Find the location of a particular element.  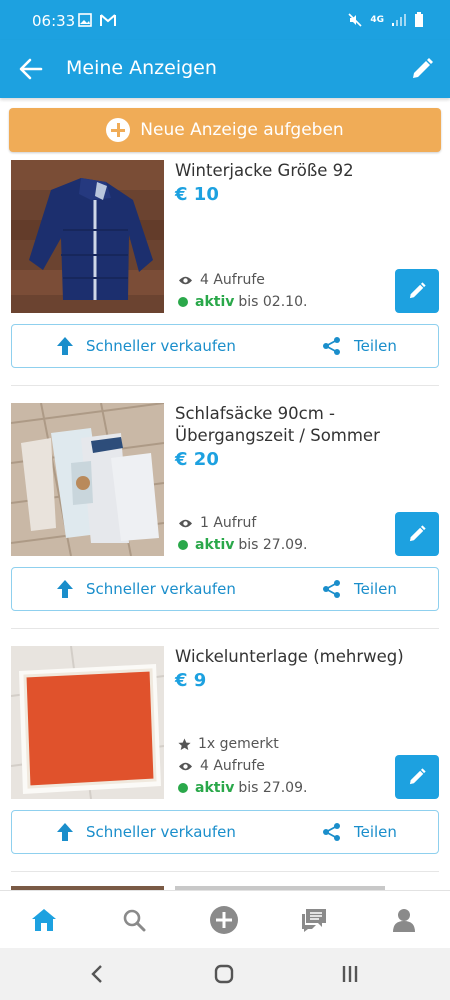

nav-home is located at coordinates (44, 920).